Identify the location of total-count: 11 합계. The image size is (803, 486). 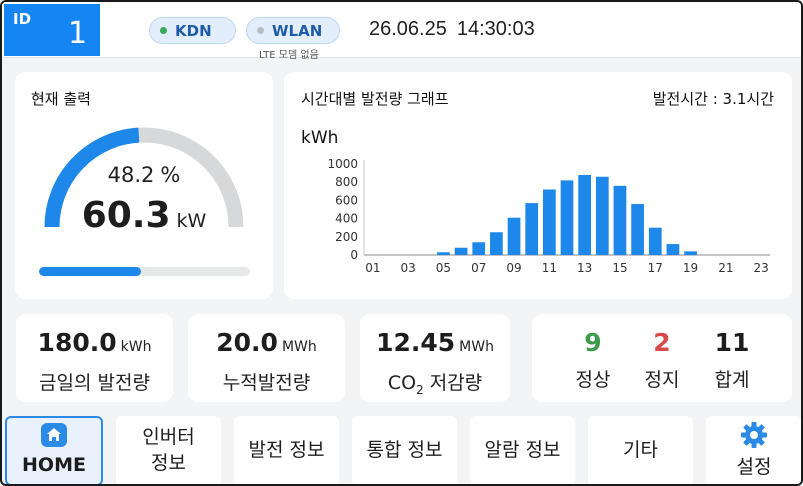
(732, 360).